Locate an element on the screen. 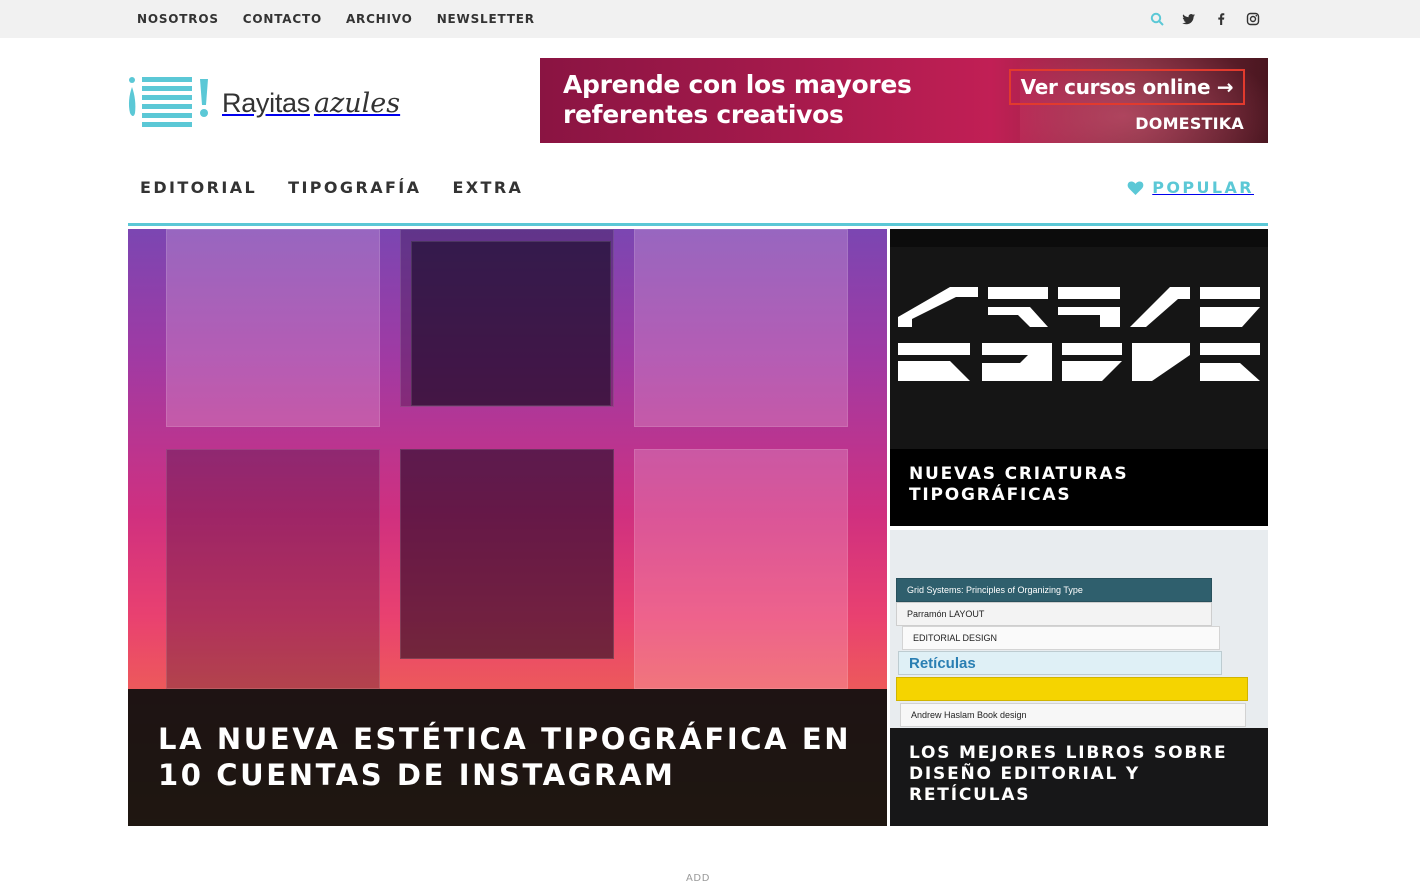 The height and width of the screenshot is (883, 1420). banner-cta-button: Ver cursos online → is located at coordinates (1127, 87).